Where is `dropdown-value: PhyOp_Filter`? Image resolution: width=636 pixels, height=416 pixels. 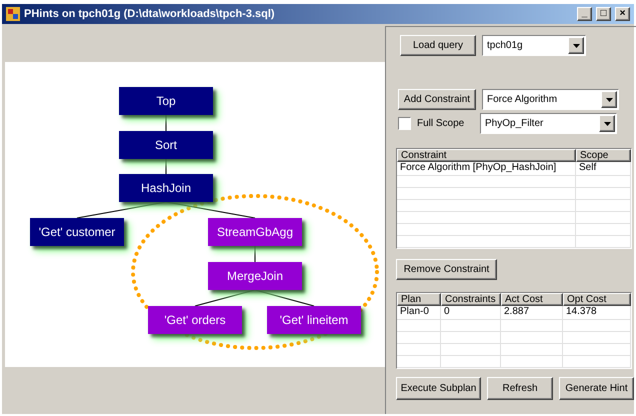
dropdown-value: PhyOp_Filter is located at coordinates (514, 124).